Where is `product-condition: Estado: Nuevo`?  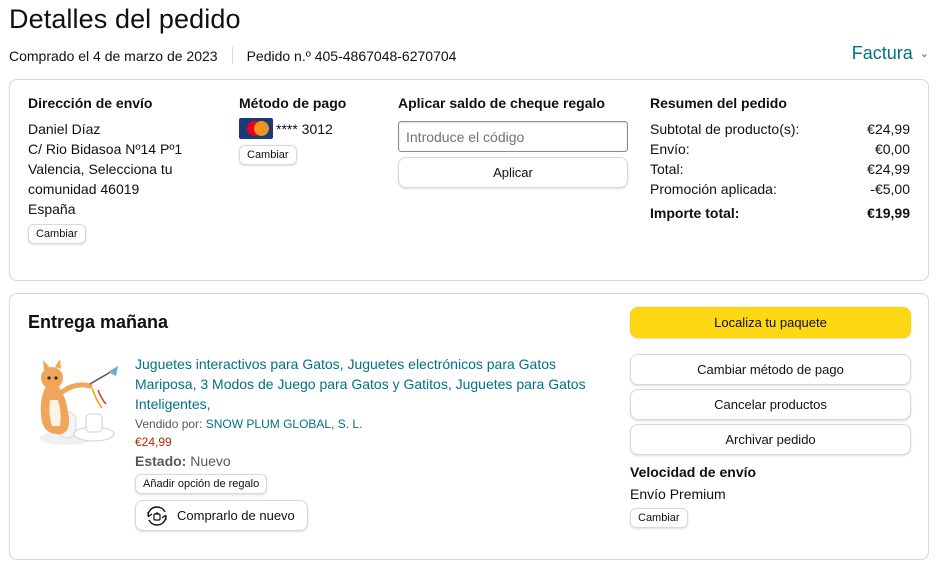 product-condition: Estado: Nuevo is located at coordinates (370, 461).